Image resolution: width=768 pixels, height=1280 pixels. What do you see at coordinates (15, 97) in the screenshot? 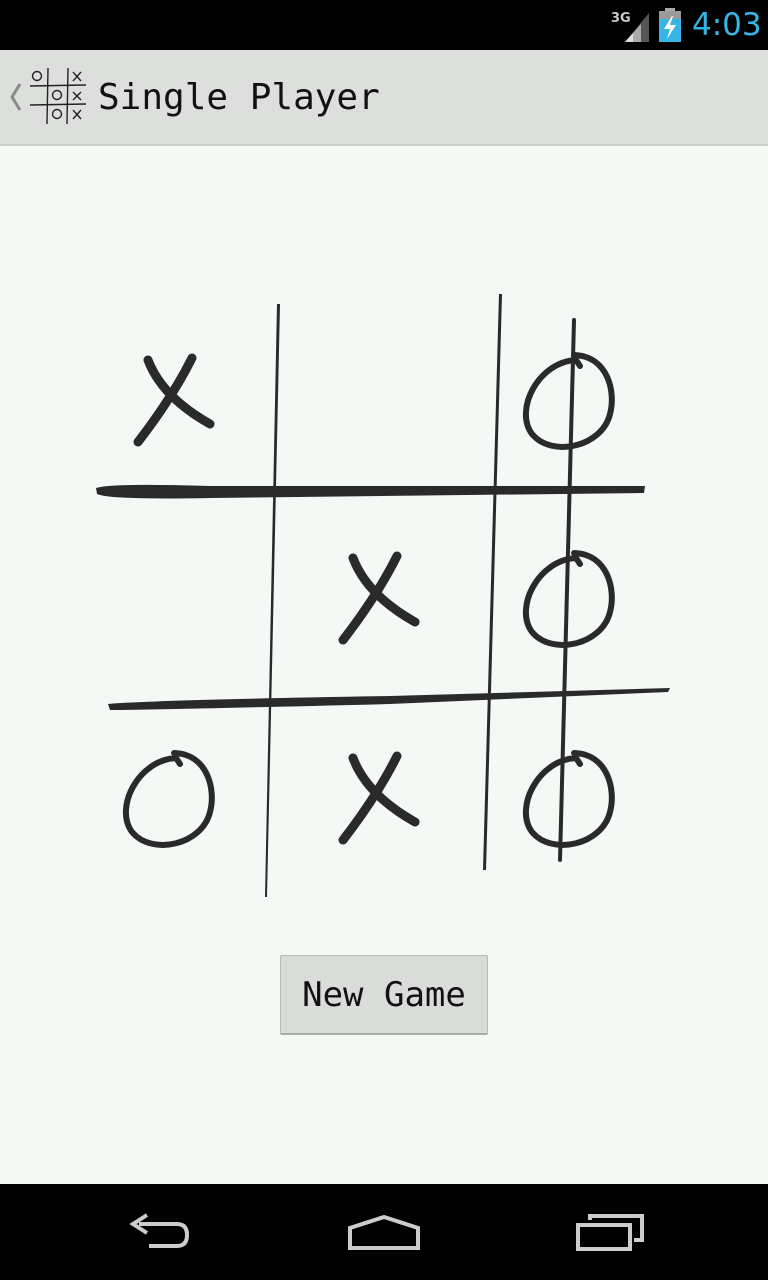
I see `back-caret-icon` at bounding box center [15, 97].